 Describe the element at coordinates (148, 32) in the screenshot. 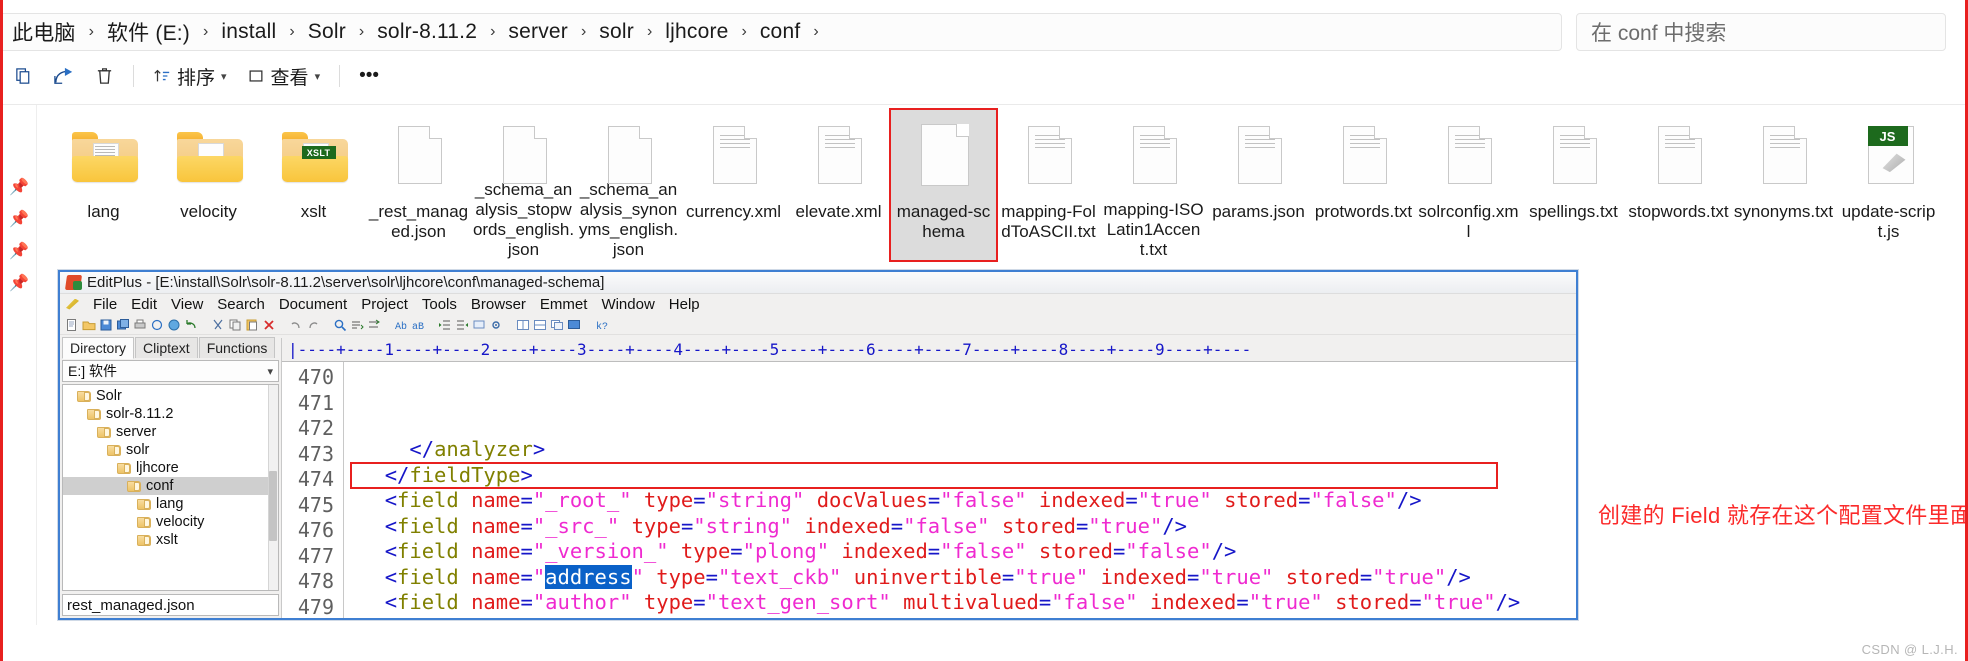

I see `breadcrumb-item-e: 软件 (E:)` at that location.